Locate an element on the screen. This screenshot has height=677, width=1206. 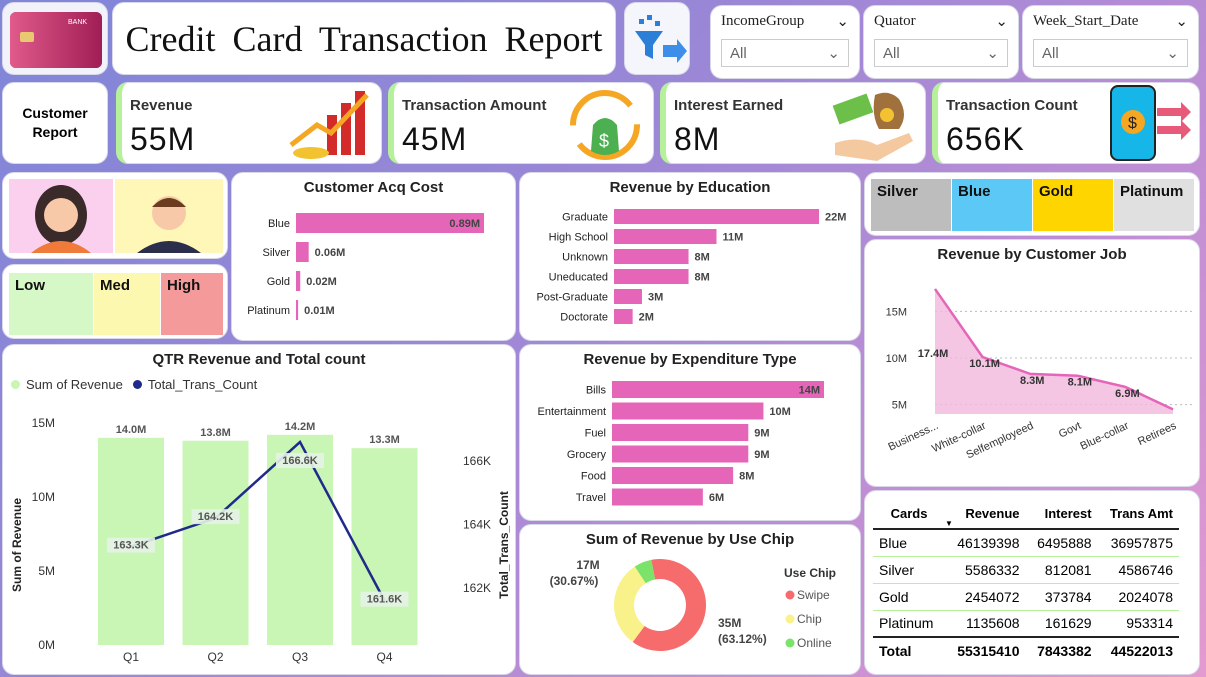
logo-card: BANK is located at coordinates (55, 38).